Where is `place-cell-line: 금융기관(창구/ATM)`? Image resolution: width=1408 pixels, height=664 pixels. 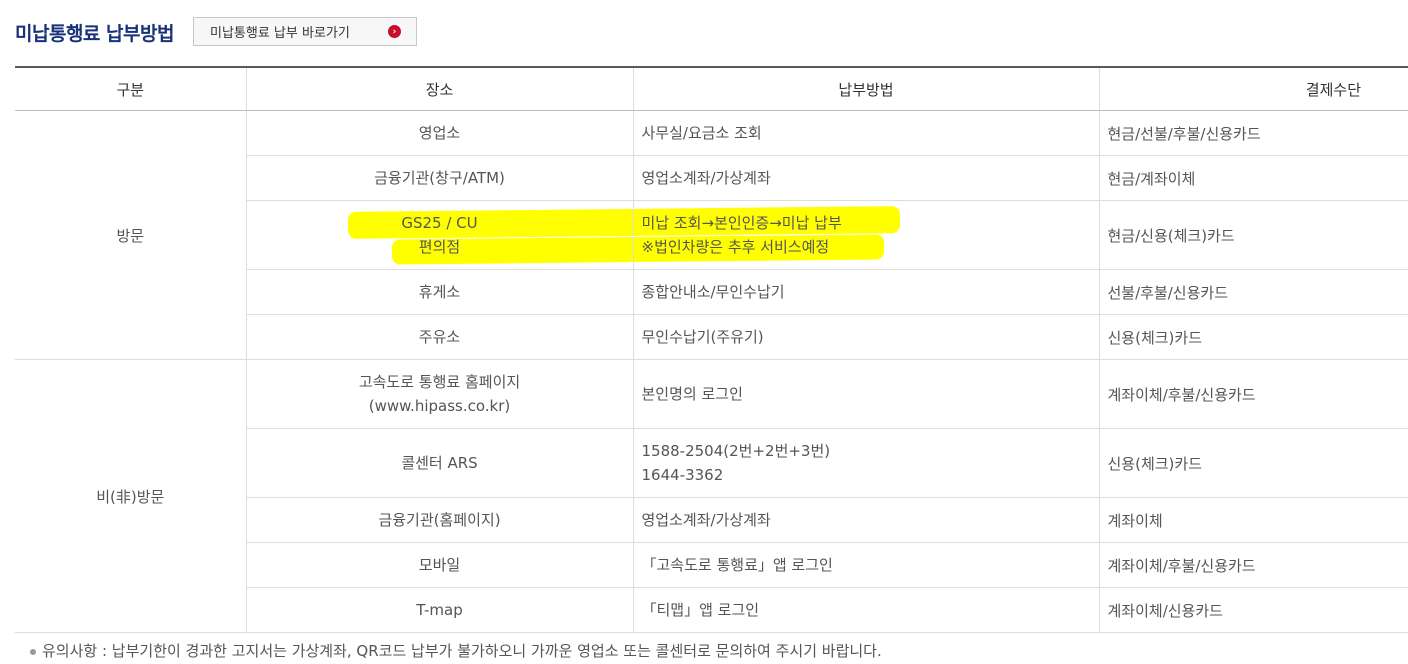
place-cell-line: 금융기관(창구/ATM) is located at coordinates (439, 178).